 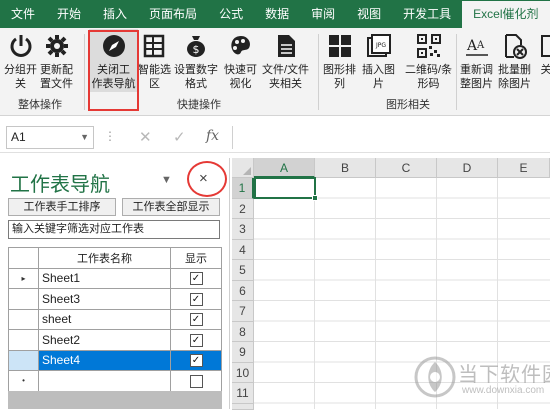 What do you see at coordinates (315, 198) in the screenshot?
I see `fill-handle` at bounding box center [315, 198].